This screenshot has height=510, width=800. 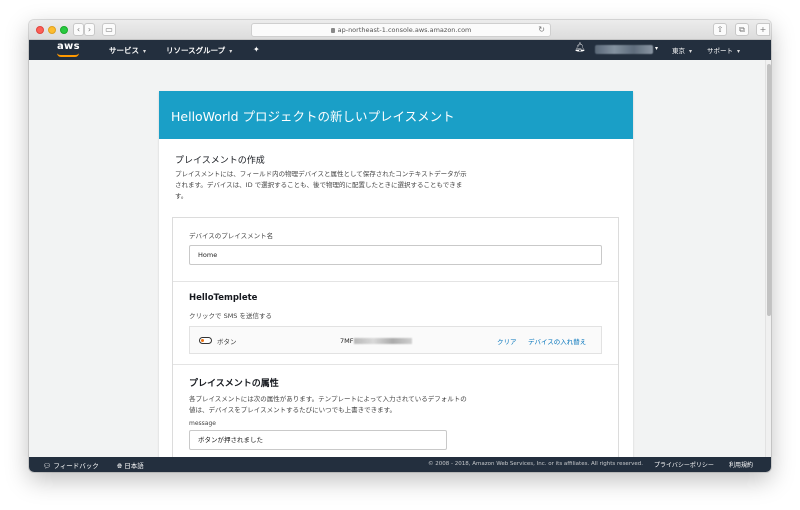 I want to click on feedback-link: 💬︎ フィードバック, so click(x=71, y=465).